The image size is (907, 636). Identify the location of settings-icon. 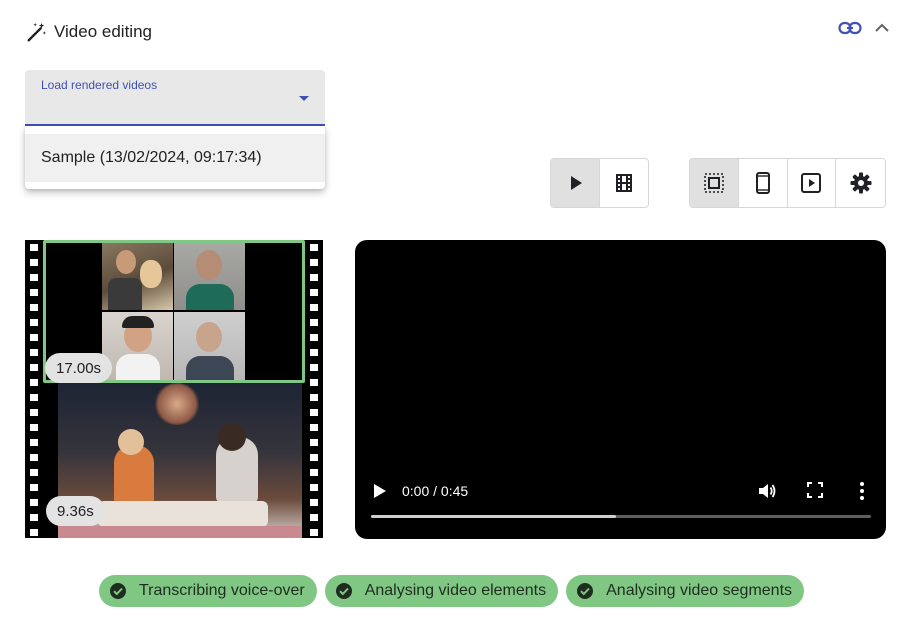
(861, 183).